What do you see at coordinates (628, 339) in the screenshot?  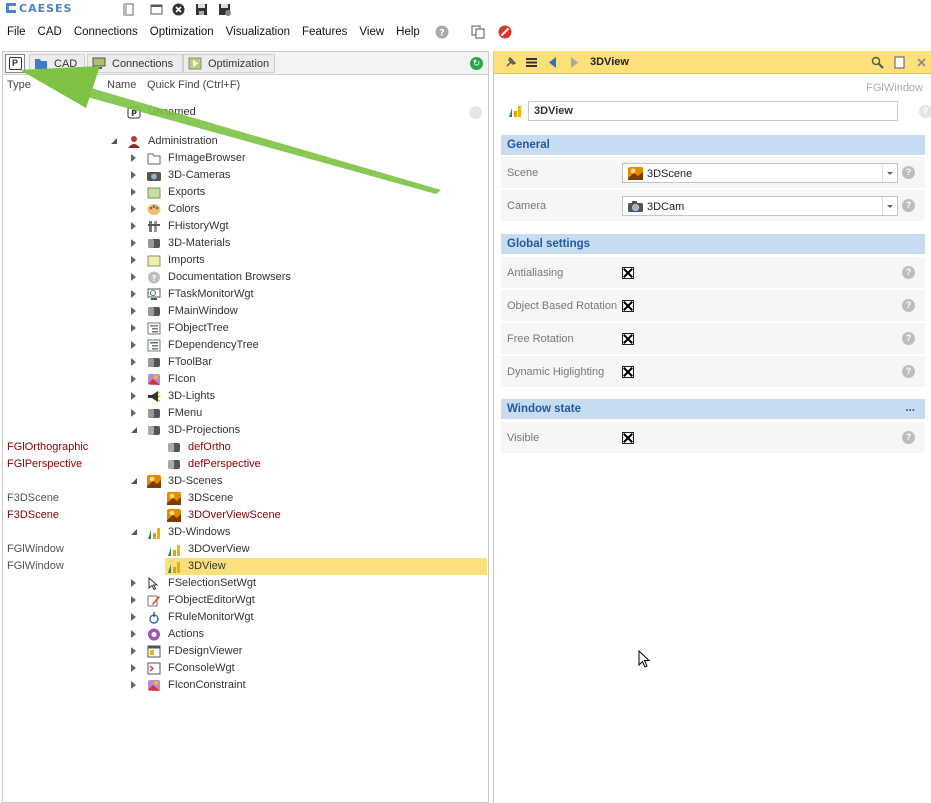 I see `free-rotation-checkbox` at bounding box center [628, 339].